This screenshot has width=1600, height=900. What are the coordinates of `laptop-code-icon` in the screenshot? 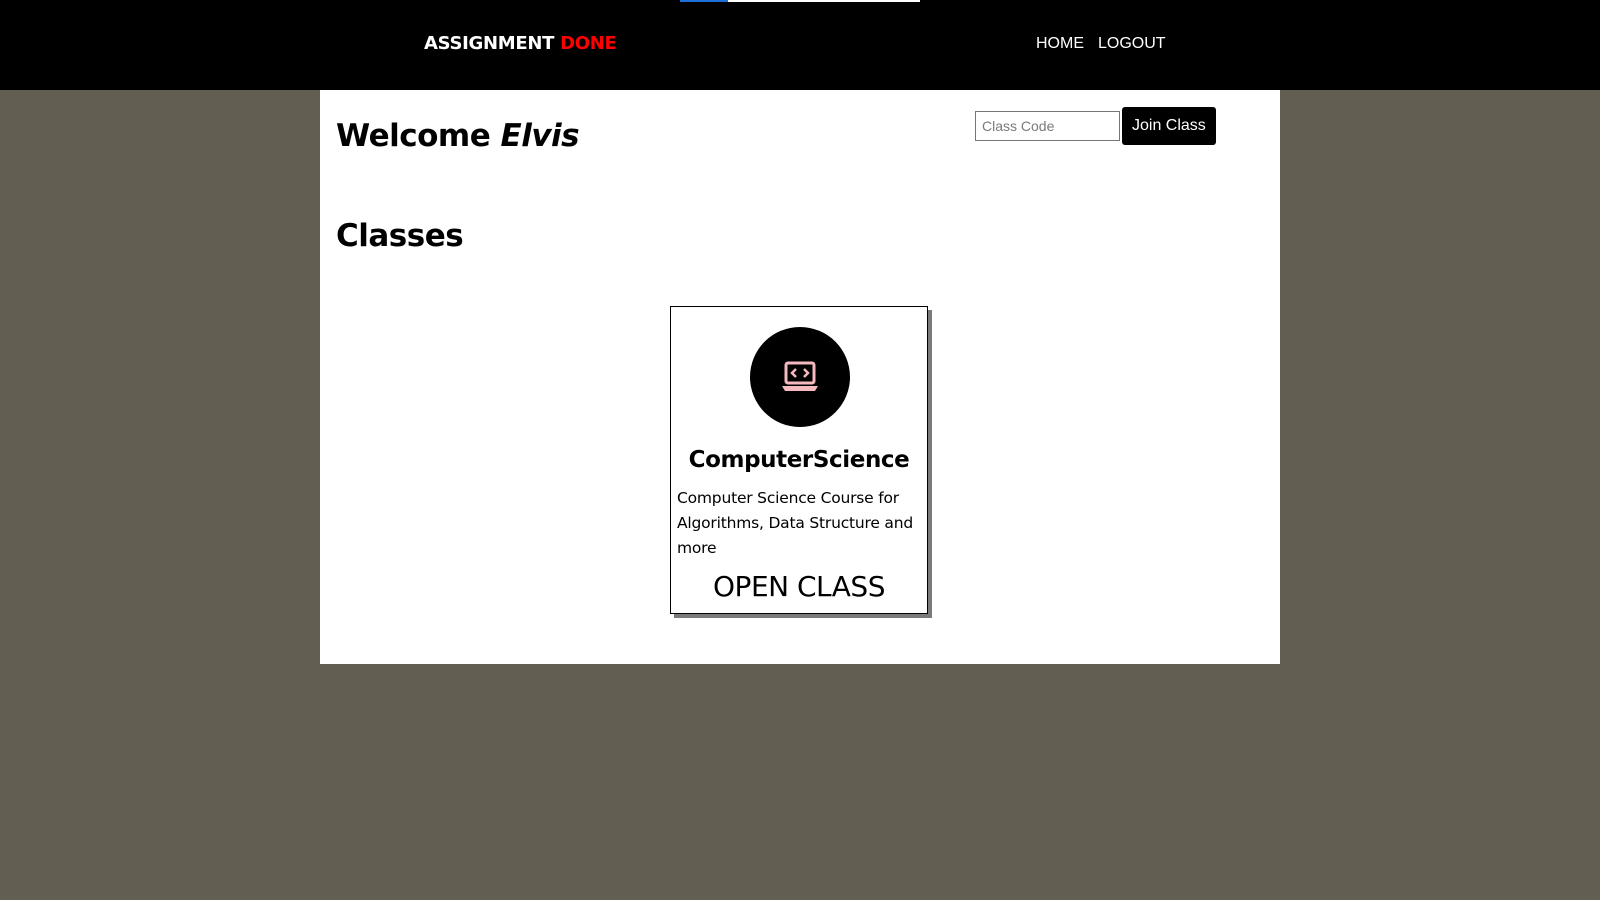 It's located at (800, 376).